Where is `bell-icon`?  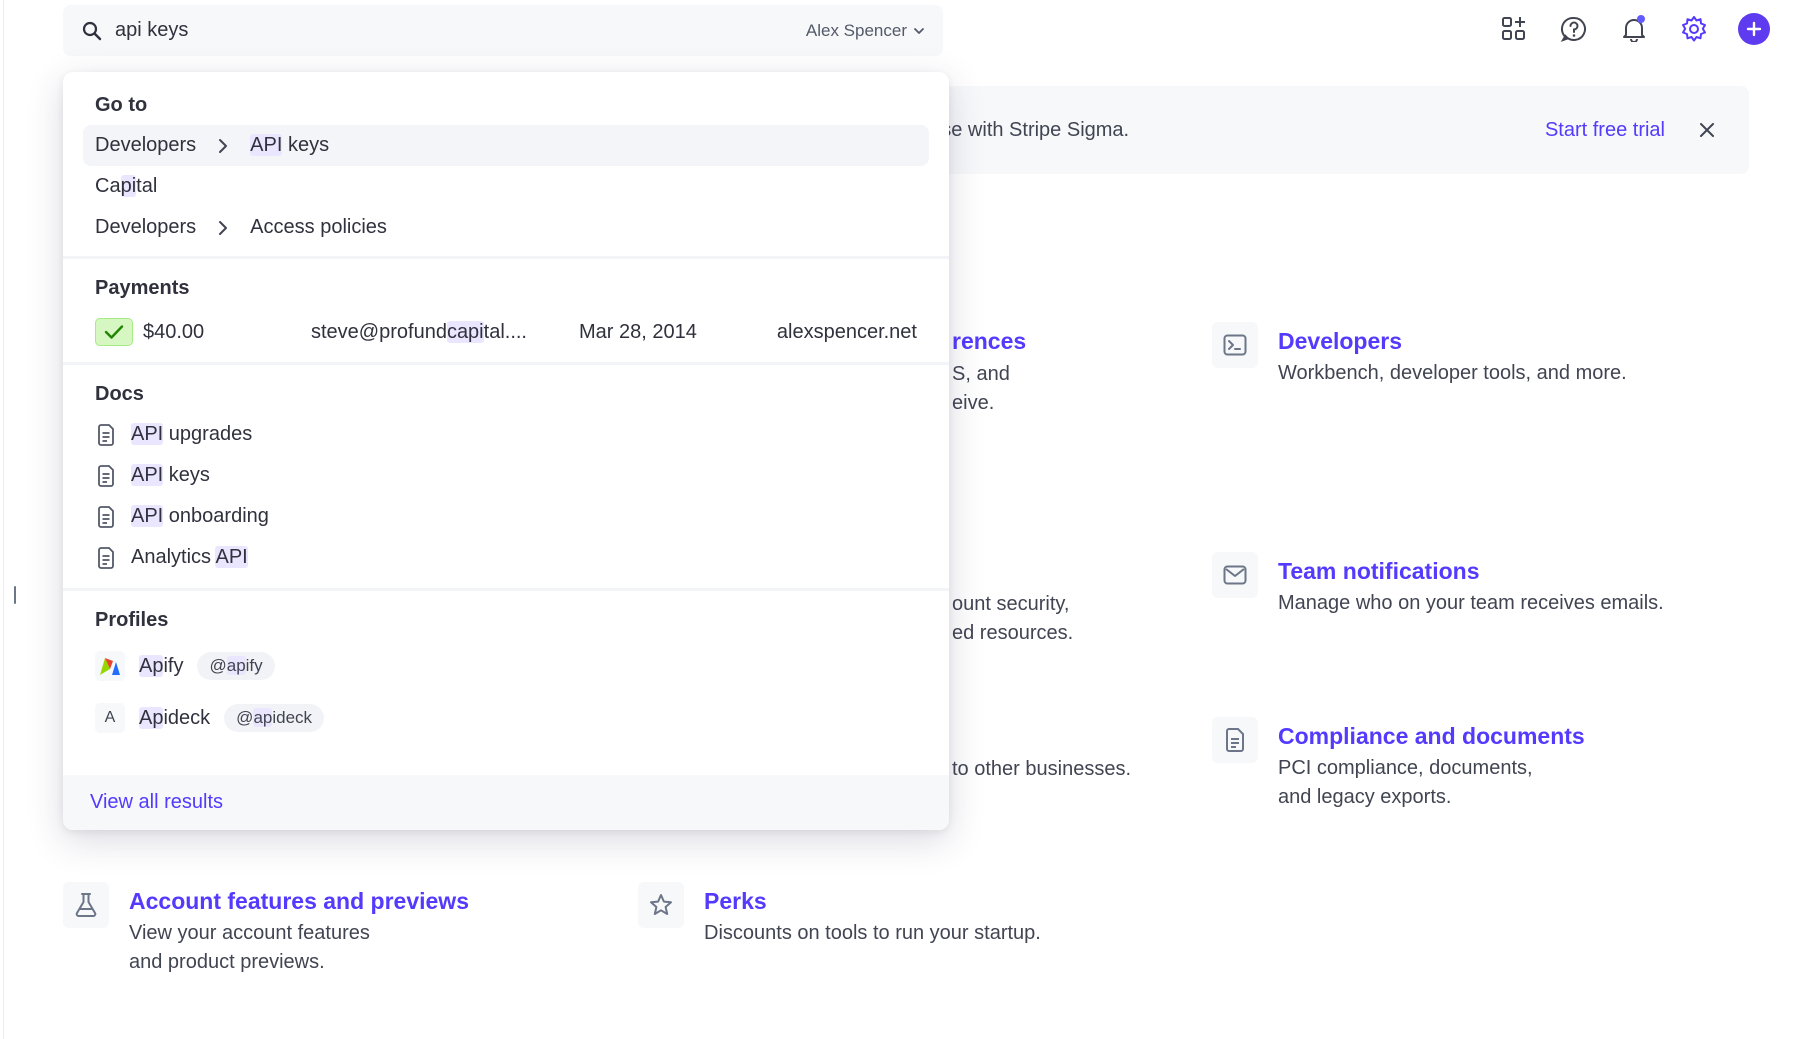
bell-icon is located at coordinates (1634, 29).